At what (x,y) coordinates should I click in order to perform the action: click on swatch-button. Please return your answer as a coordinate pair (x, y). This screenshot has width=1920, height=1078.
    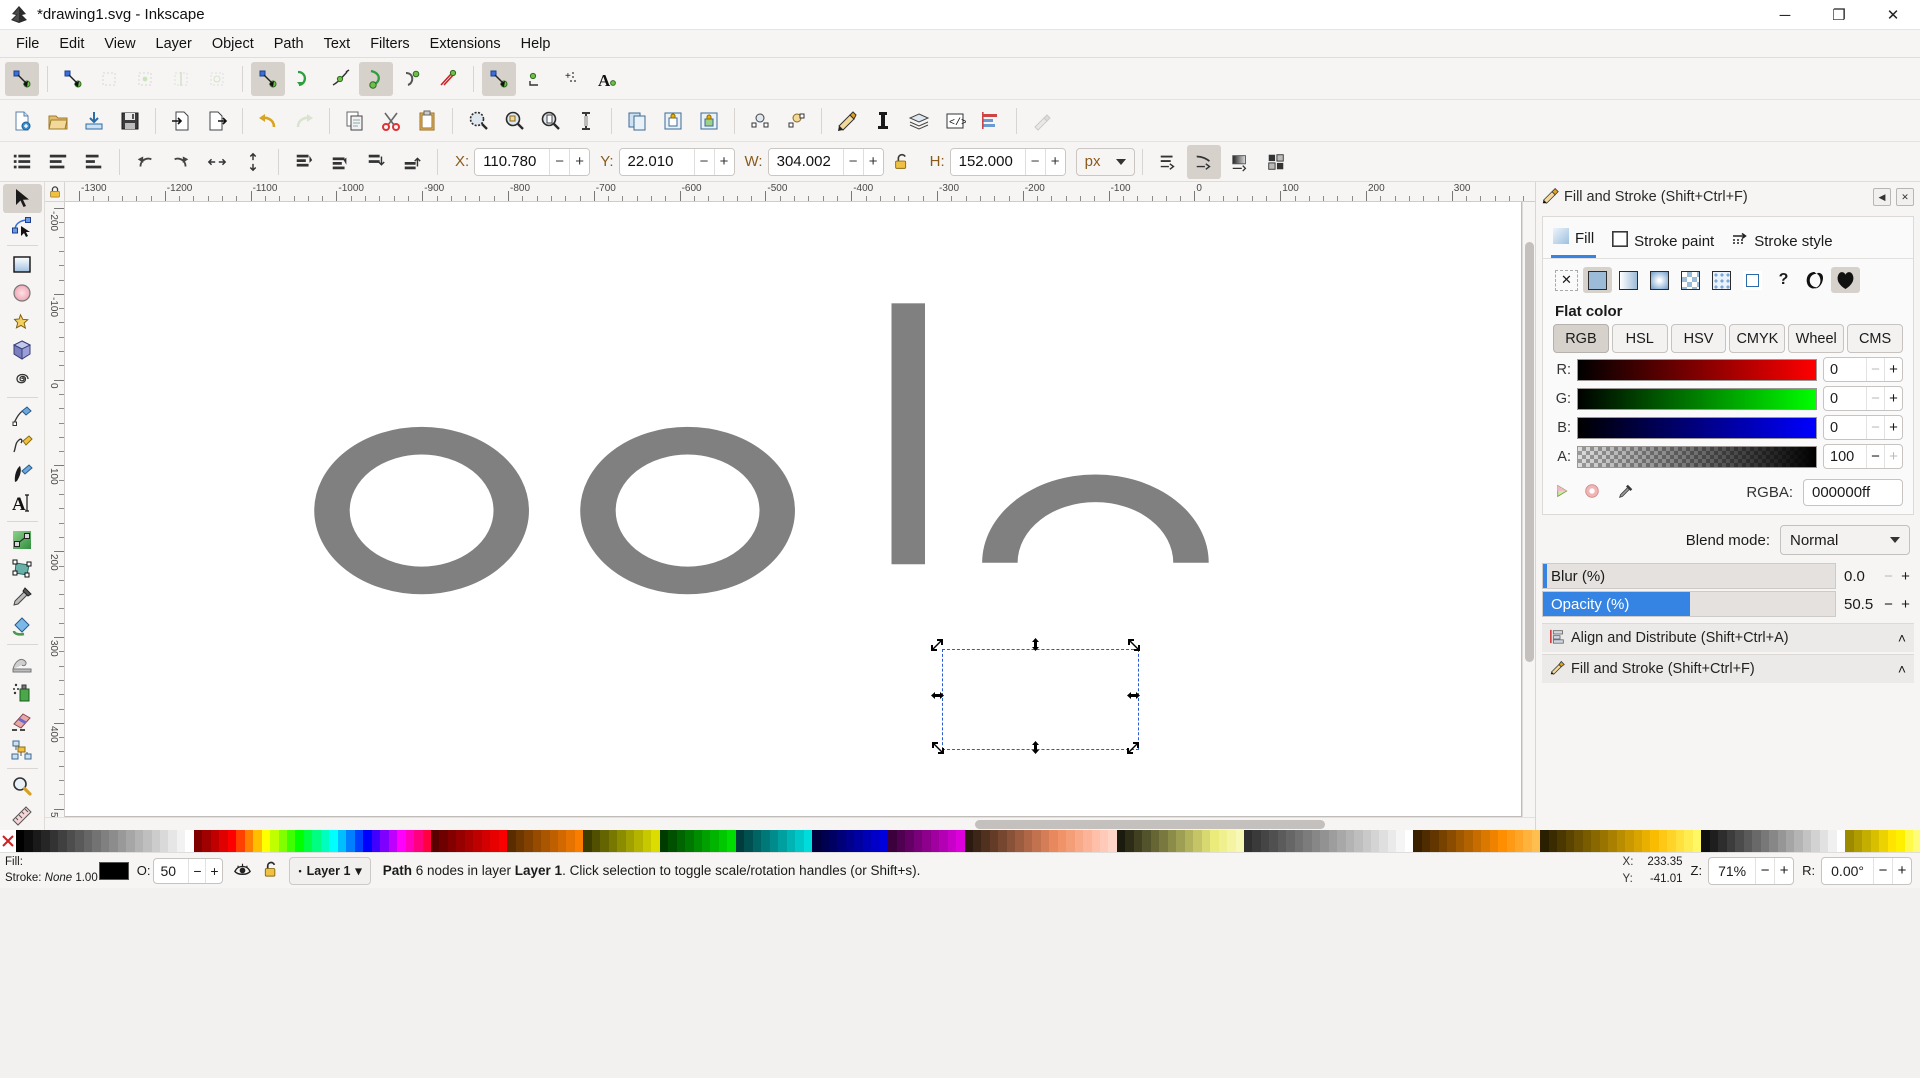
    Looking at the image, I should click on (1721, 280).